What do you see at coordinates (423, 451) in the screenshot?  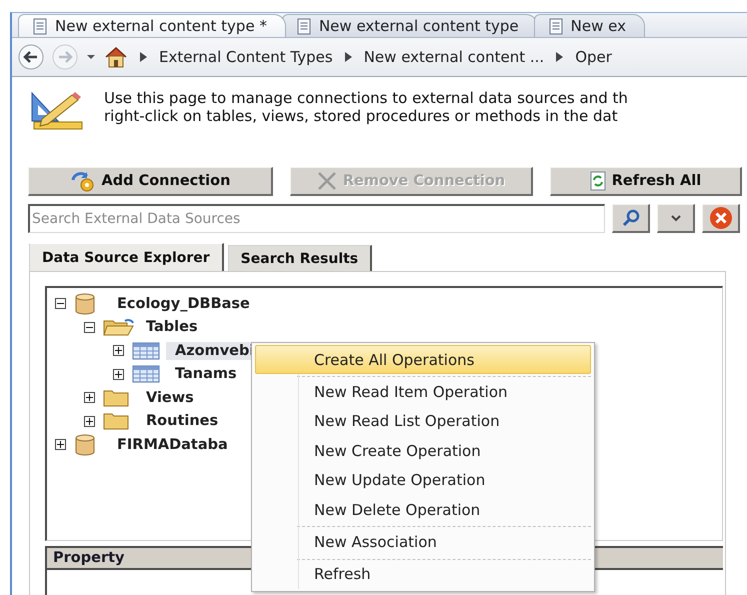 I see `menu-item: New Create Operation` at bounding box center [423, 451].